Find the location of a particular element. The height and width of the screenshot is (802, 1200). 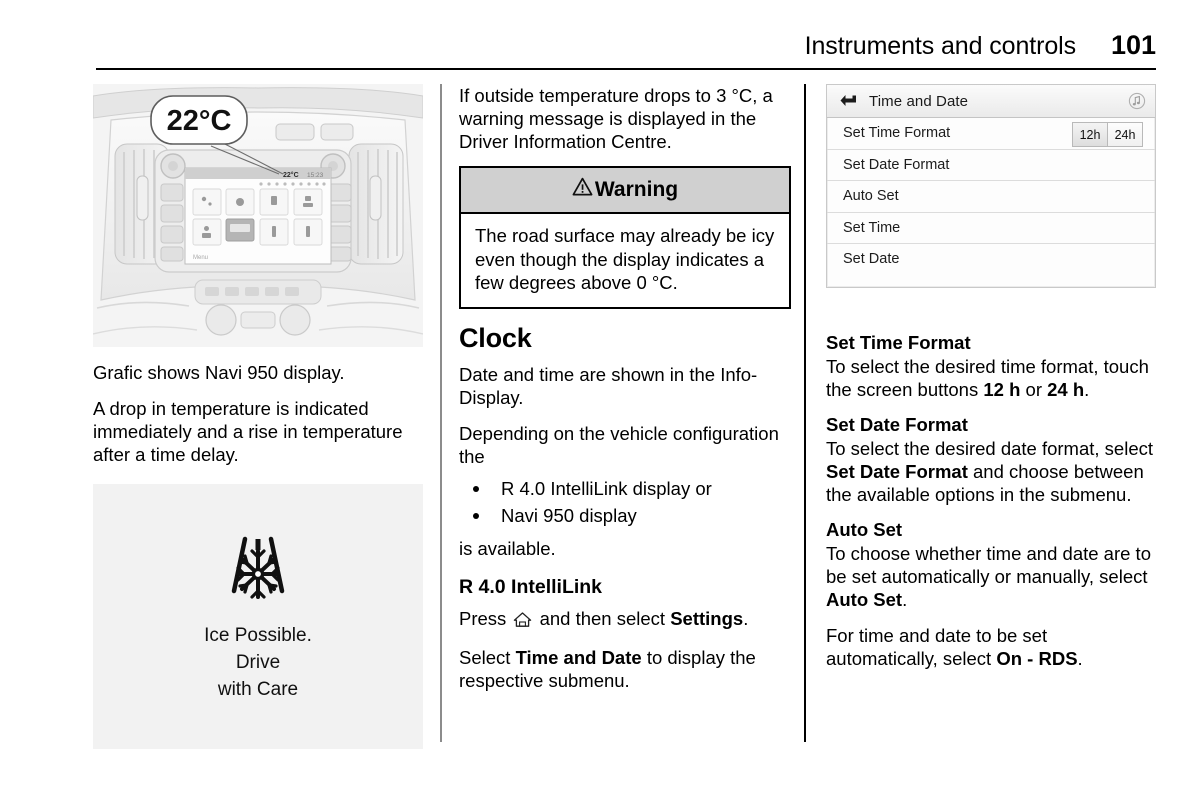

list-item: Navi 950 display is located at coordinates (625, 515).